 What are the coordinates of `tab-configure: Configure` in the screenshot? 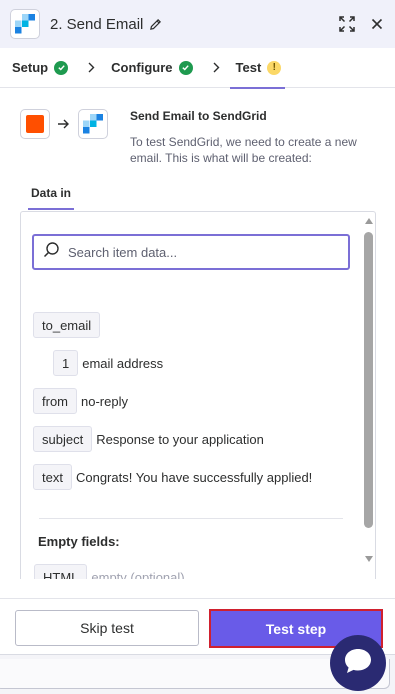 It's located at (152, 68).